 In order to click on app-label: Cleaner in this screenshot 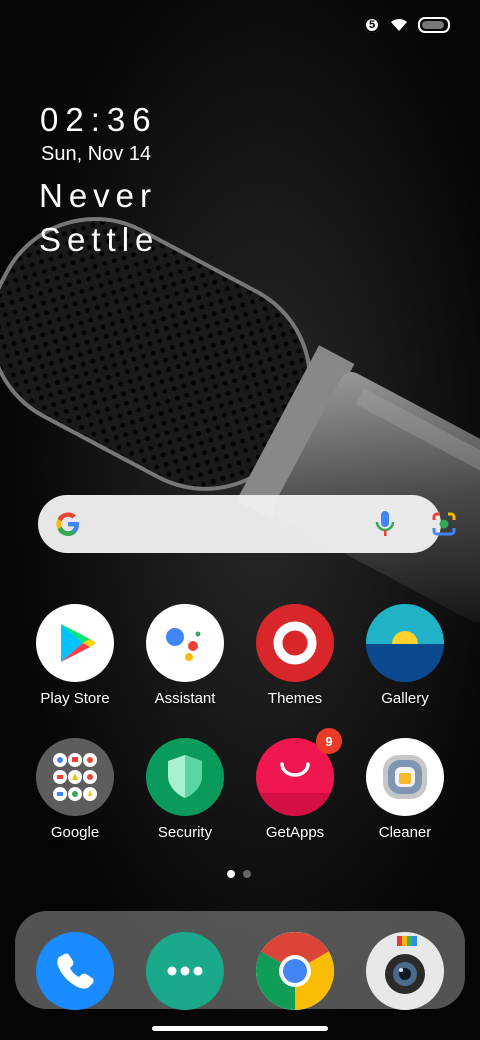, I will do `click(405, 832)`.